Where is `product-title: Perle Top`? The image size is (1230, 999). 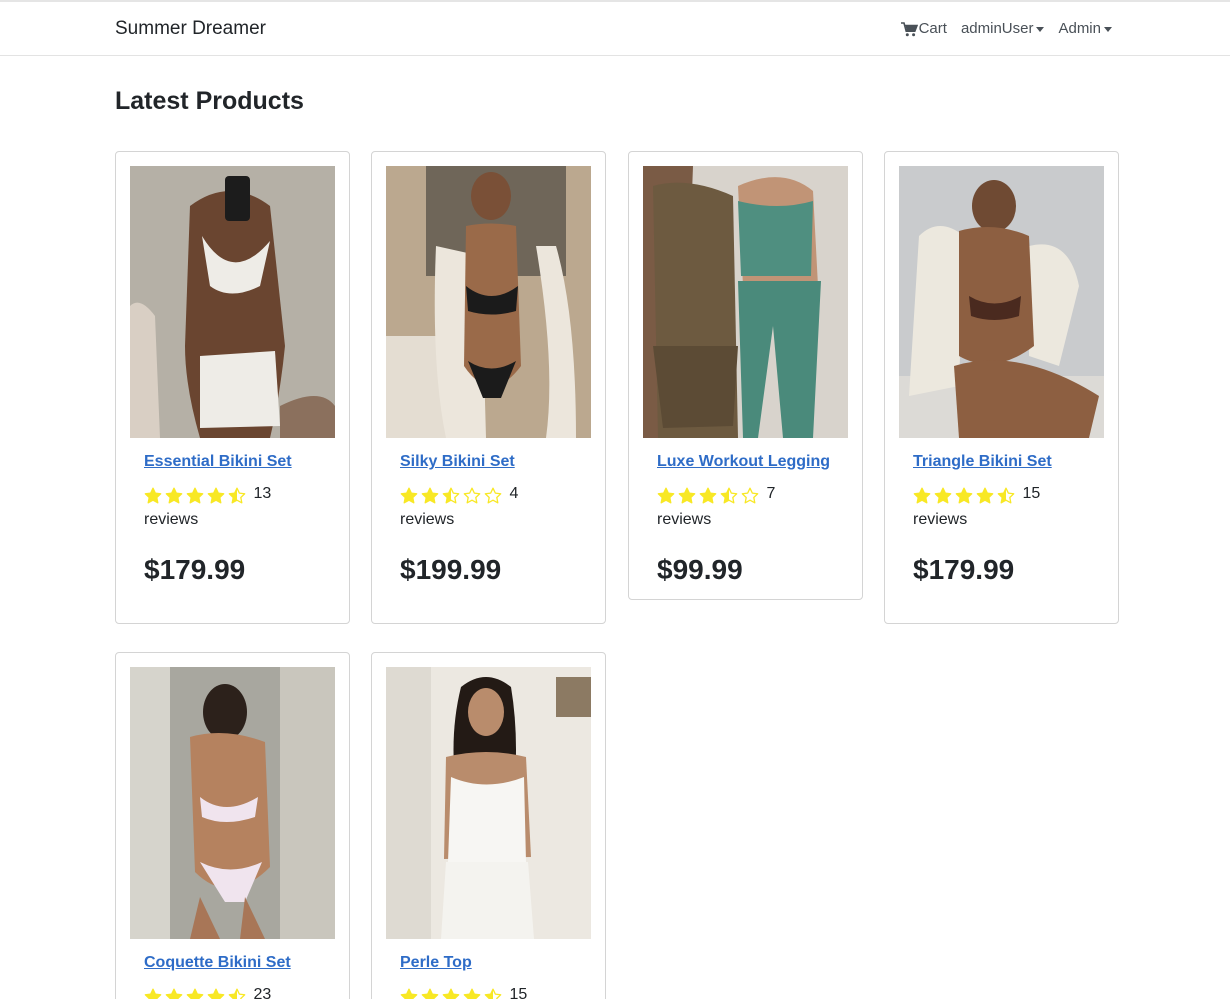
product-title: Perle Top is located at coordinates (488, 963).